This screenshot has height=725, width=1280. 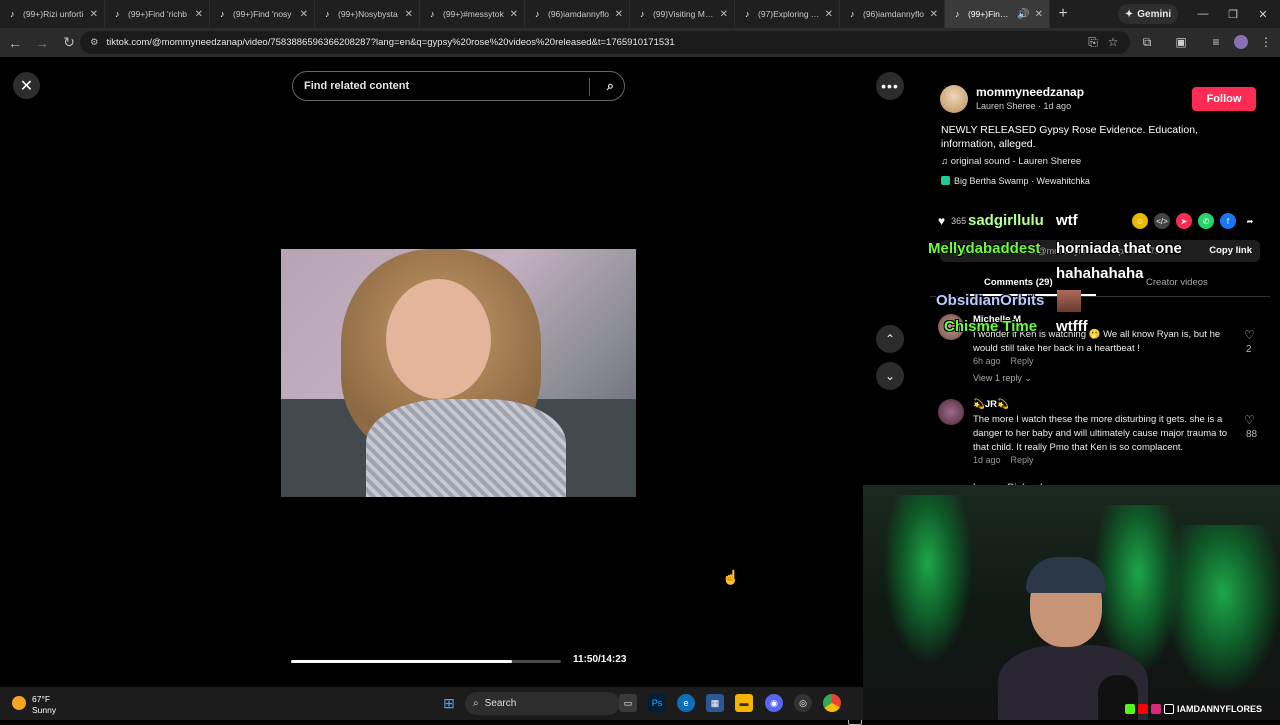 What do you see at coordinates (1147, 42) in the screenshot?
I see `extensions-icon: ⧉` at bounding box center [1147, 42].